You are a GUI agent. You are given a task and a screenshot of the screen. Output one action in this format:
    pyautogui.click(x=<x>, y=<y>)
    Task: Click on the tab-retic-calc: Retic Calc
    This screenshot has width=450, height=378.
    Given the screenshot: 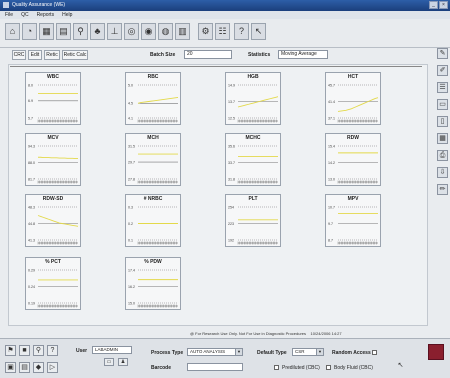 What is the action you would take?
    pyautogui.click(x=75, y=55)
    